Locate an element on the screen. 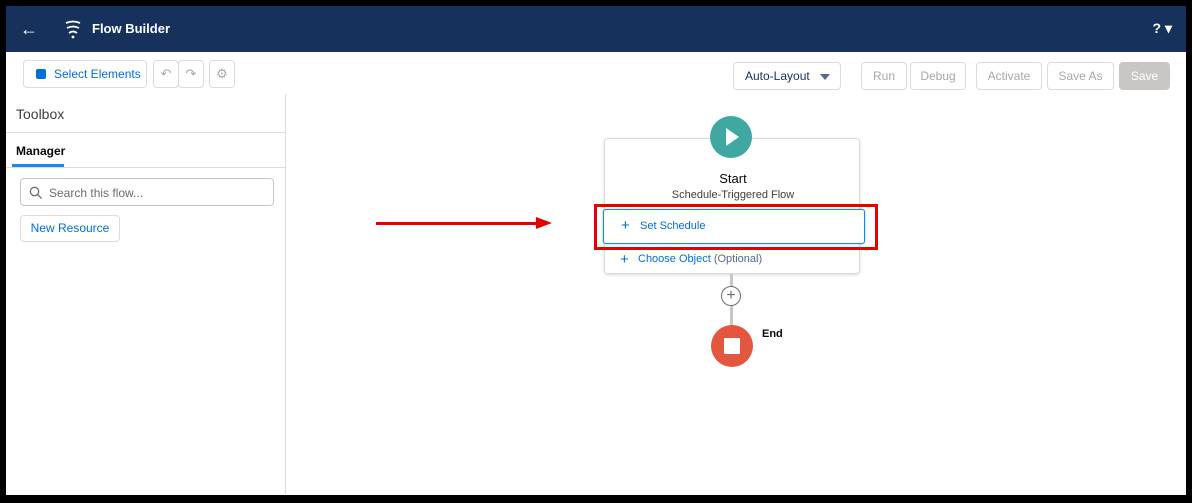 This screenshot has width=1192, height=503. play-icon is located at coordinates (732, 137).